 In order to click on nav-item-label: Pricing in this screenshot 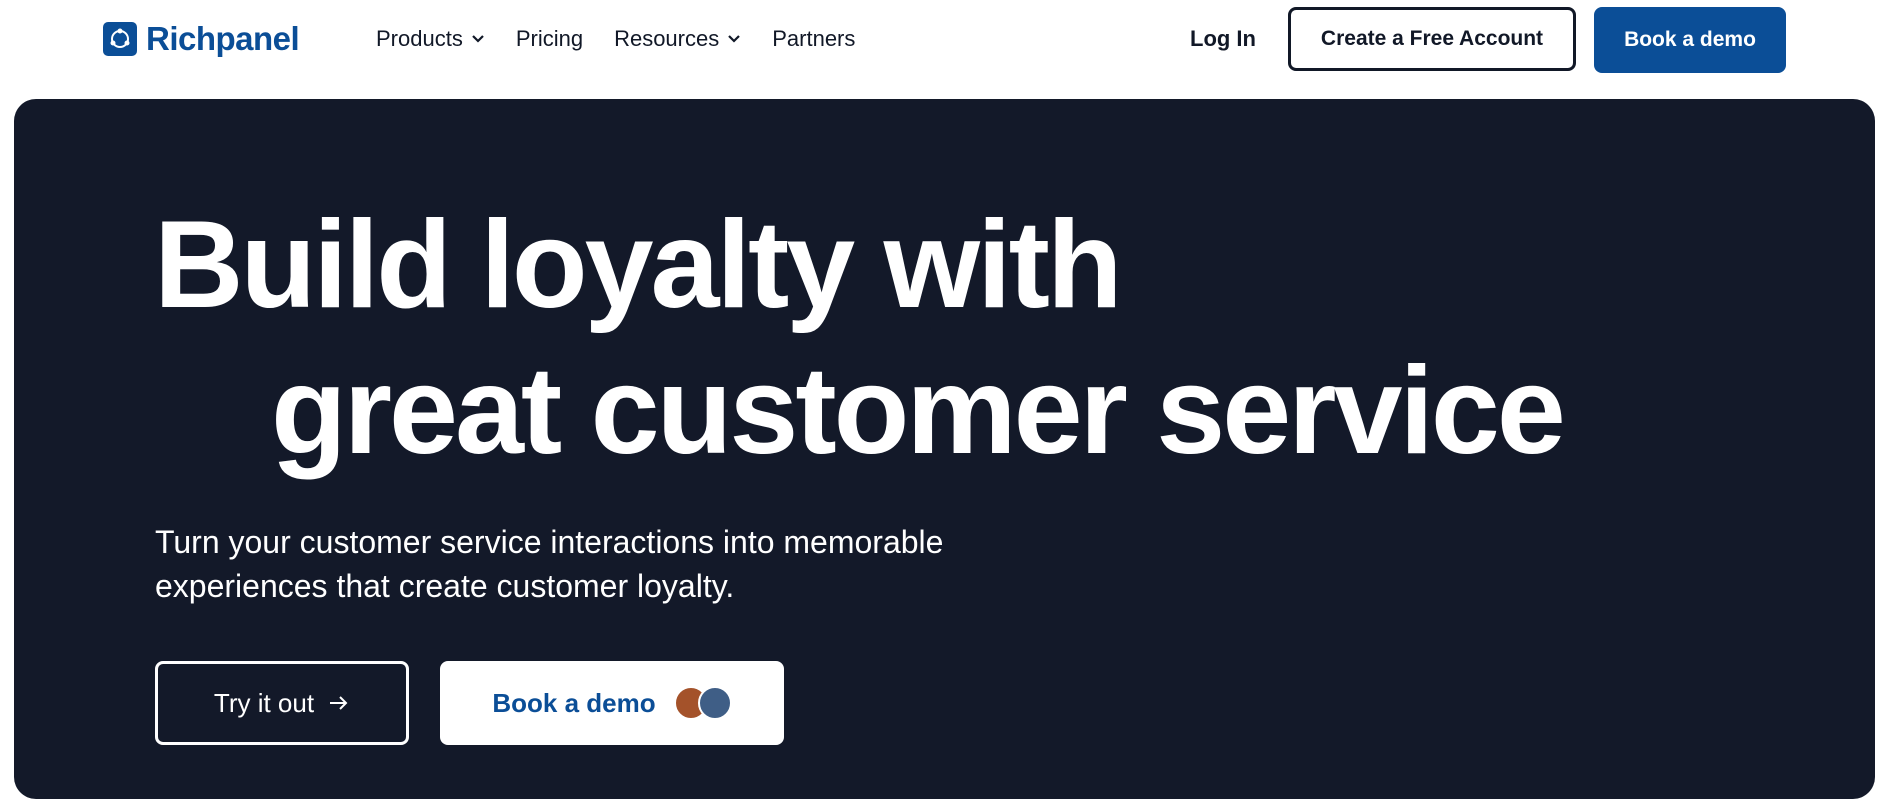, I will do `click(549, 38)`.